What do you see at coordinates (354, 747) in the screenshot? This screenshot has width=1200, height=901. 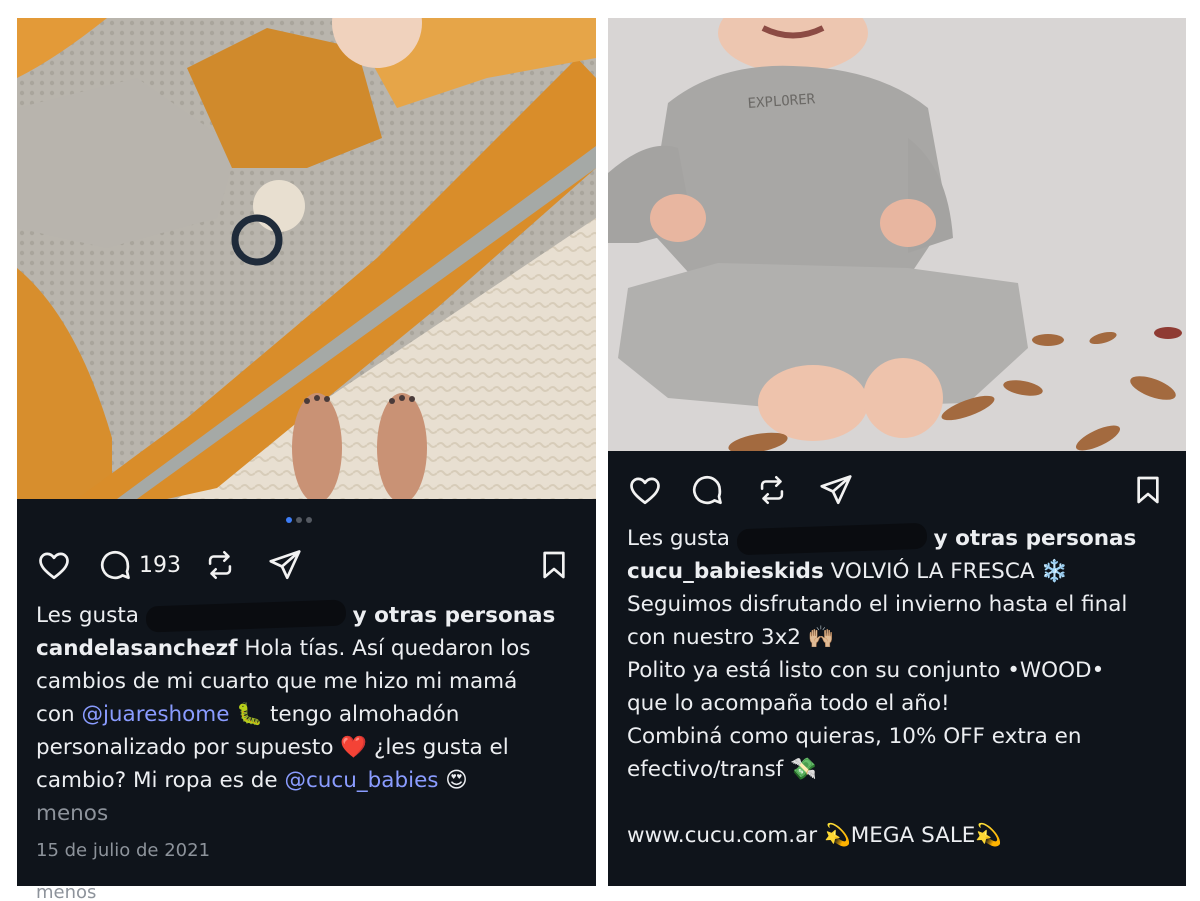 I see `heart-emoji: ❤️` at bounding box center [354, 747].